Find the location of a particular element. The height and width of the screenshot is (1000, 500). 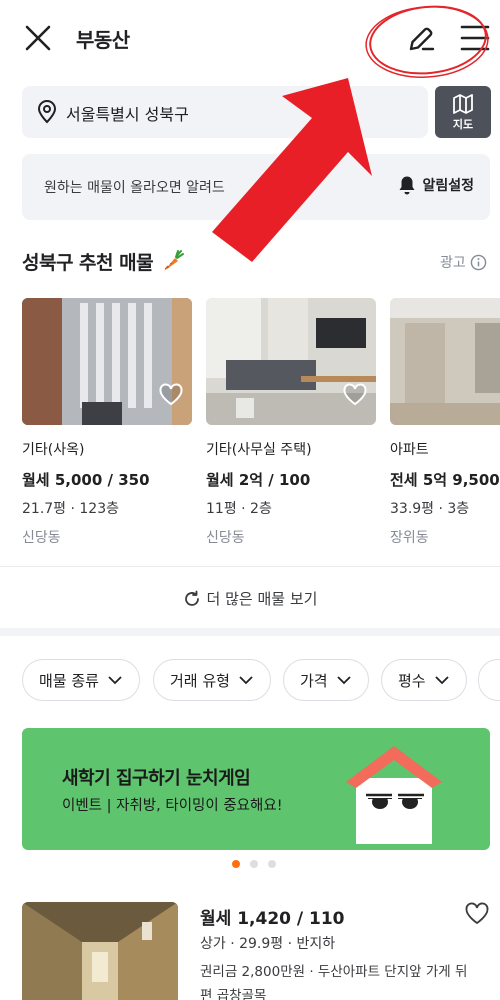

section-title: 성북구 추천 매물 is located at coordinates (103, 261).